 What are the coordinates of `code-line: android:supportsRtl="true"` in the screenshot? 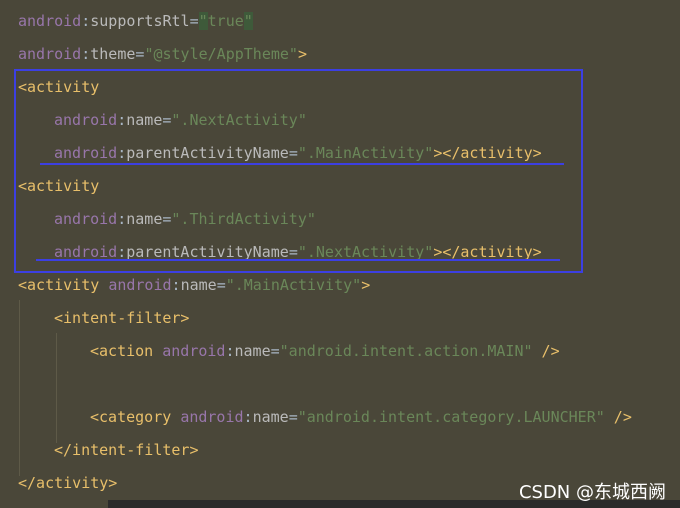 It's located at (135, 21).